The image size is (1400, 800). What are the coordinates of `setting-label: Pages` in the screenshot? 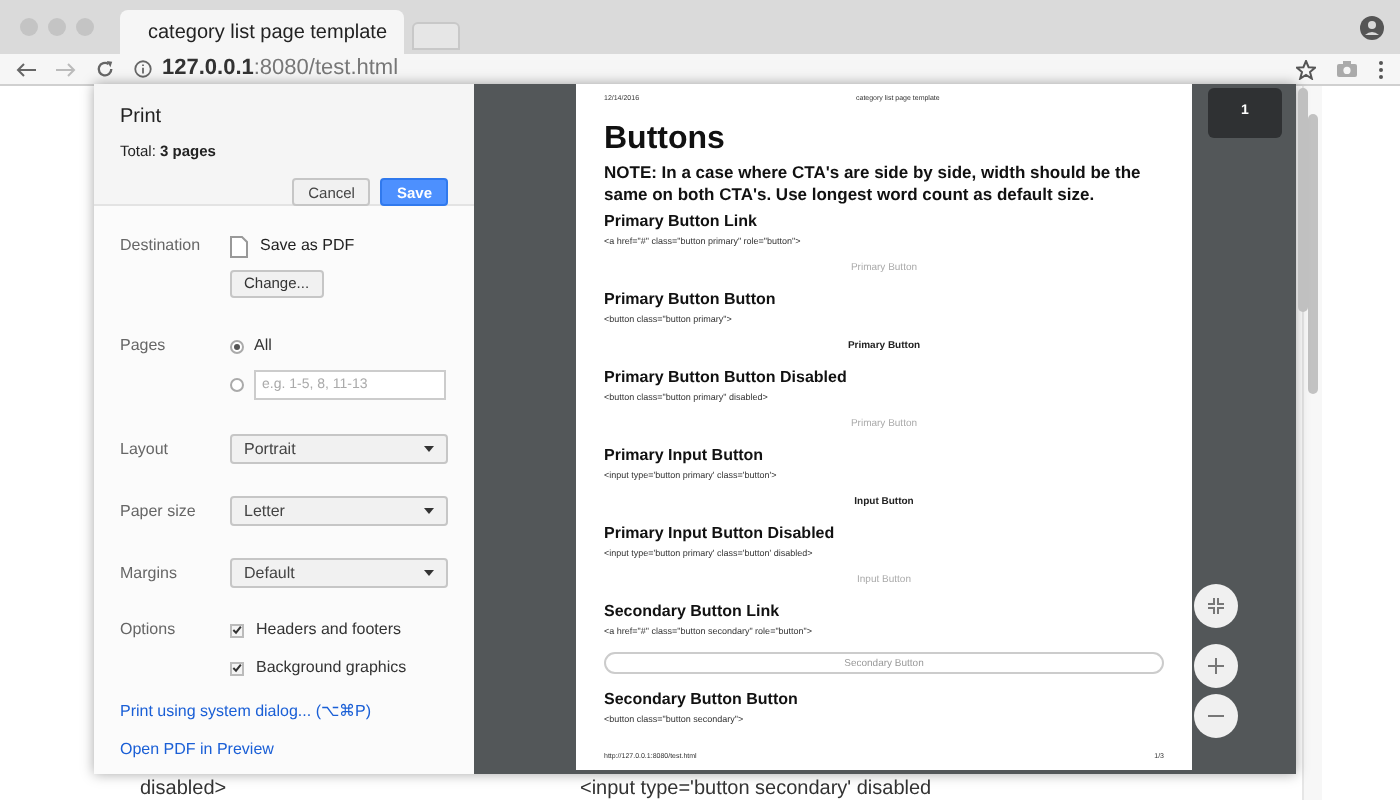 It's located at (144, 346).